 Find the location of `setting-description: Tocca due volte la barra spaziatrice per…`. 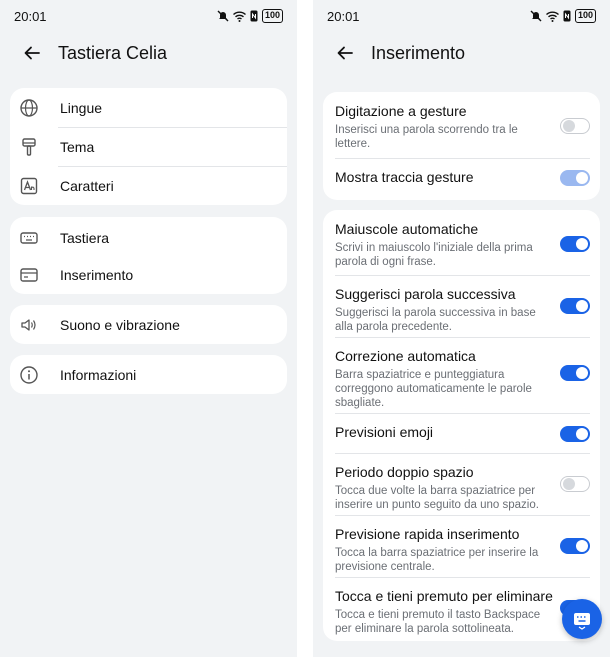

setting-description: Tocca due volte la barra spaziatrice per… is located at coordinates (437, 498).